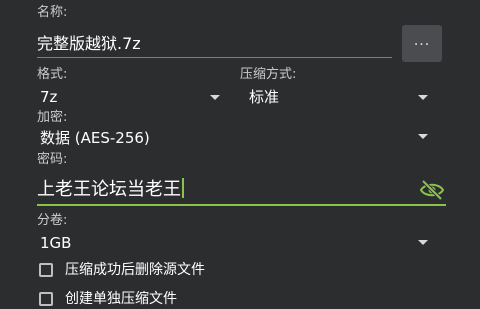  Describe the element at coordinates (135, 270) in the screenshot. I see `delete-source-label: 压缩成功后删除源文件` at that location.